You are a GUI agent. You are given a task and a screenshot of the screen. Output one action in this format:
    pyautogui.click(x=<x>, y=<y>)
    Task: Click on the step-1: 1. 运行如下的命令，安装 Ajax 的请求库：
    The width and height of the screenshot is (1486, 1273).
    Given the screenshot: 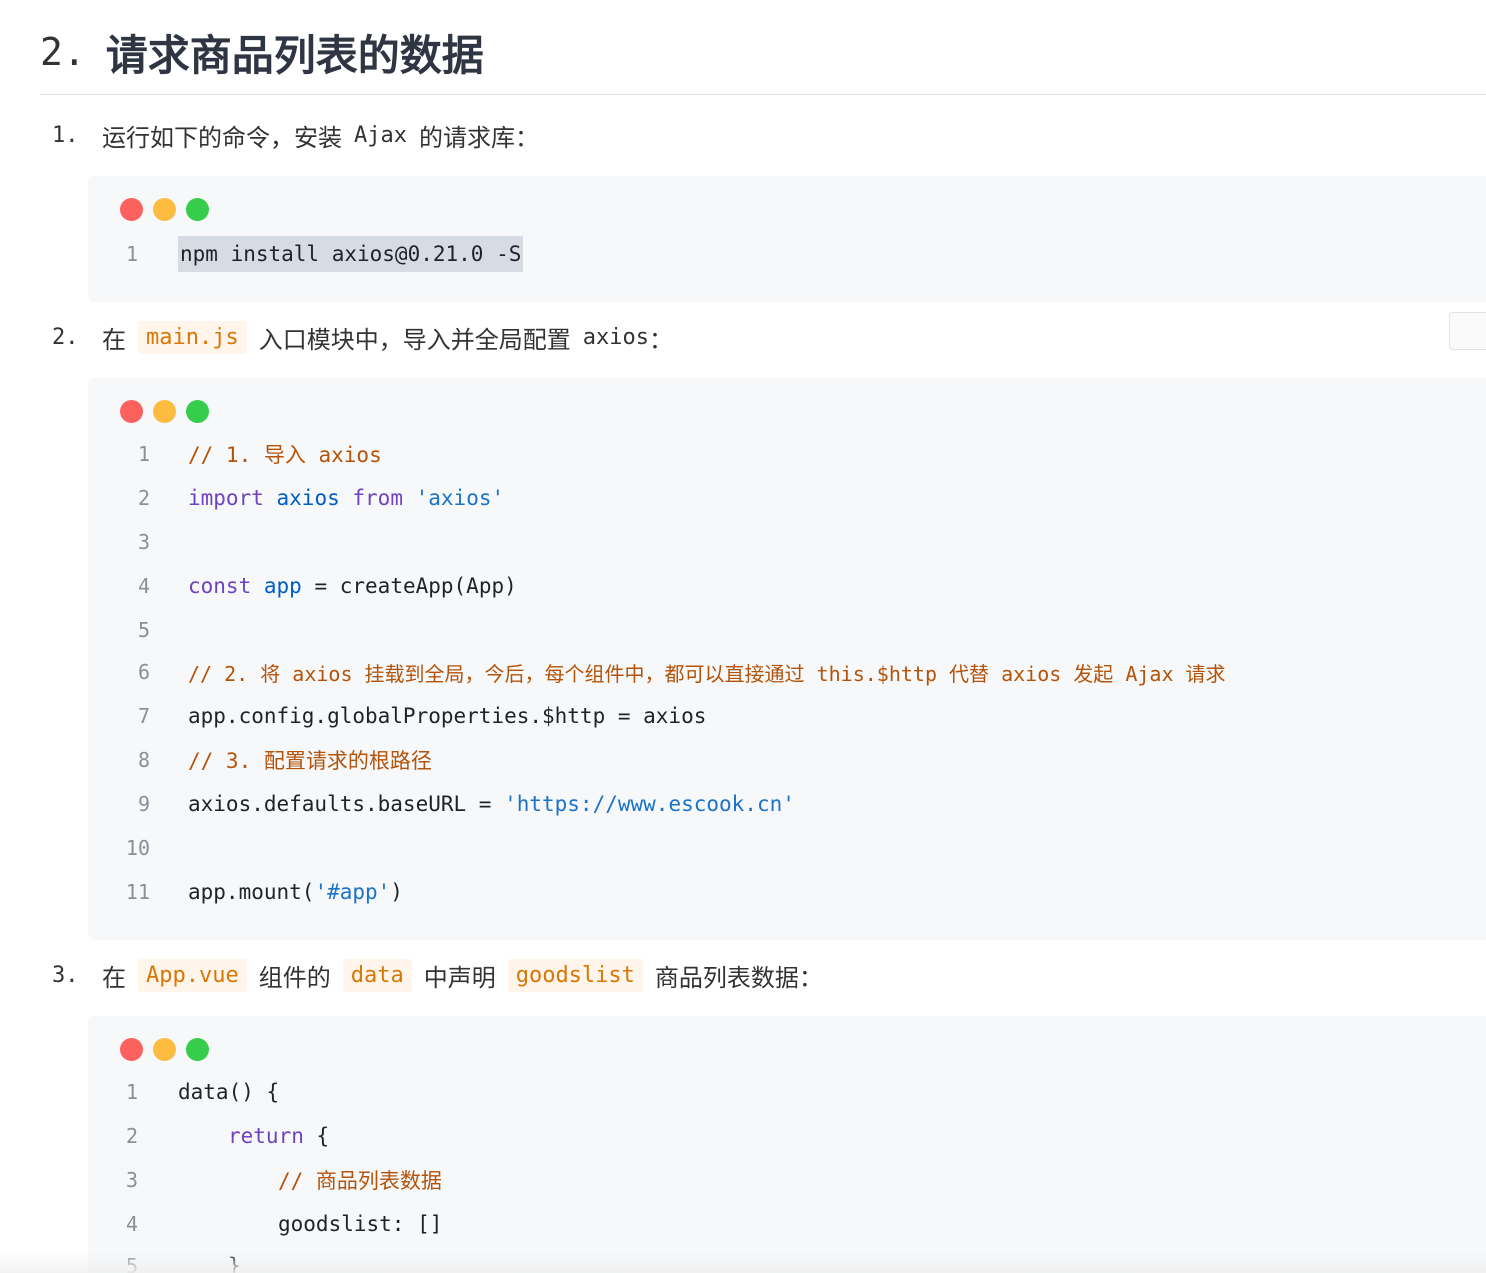 What is the action you would take?
    pyautogui.click(x=295, y=135)
    